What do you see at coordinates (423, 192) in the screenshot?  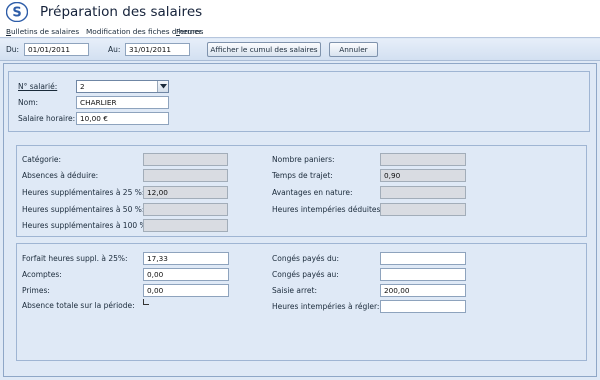 I see `avantages-field` at bounding box center [423, 192].